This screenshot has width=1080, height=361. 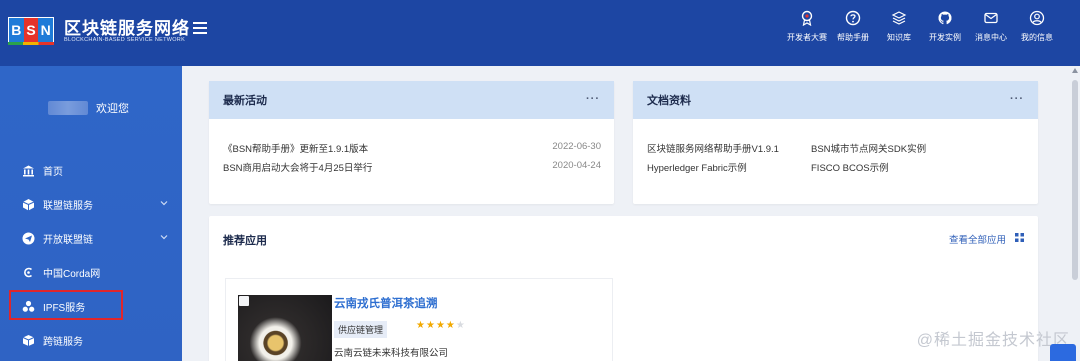 What do you see at coordinates (31, 43) in the screenshot?
I see `logo-color-strip` at bounding box center [31, 43].